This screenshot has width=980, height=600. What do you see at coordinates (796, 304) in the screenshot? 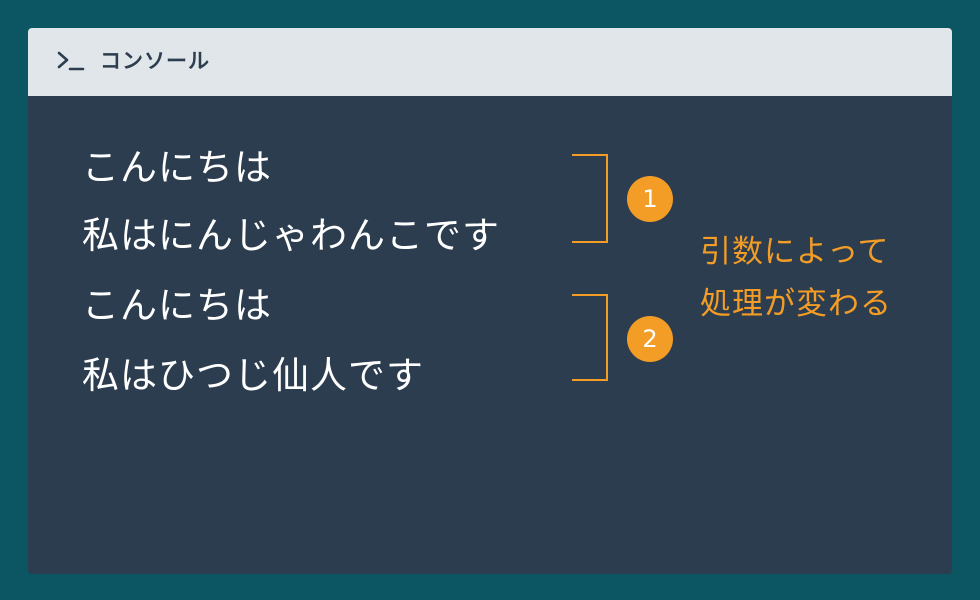
I see `annotation-line-2: 処理が変わる` at bounding box center [796, 304].